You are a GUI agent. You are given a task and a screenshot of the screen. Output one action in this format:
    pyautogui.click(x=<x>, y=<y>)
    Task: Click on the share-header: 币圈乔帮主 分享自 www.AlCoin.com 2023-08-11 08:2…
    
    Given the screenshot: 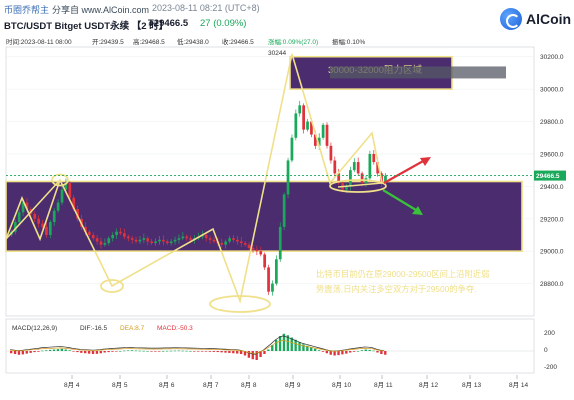 What is the action you would take?
    pyautogui.click(x=287, y=7)
    